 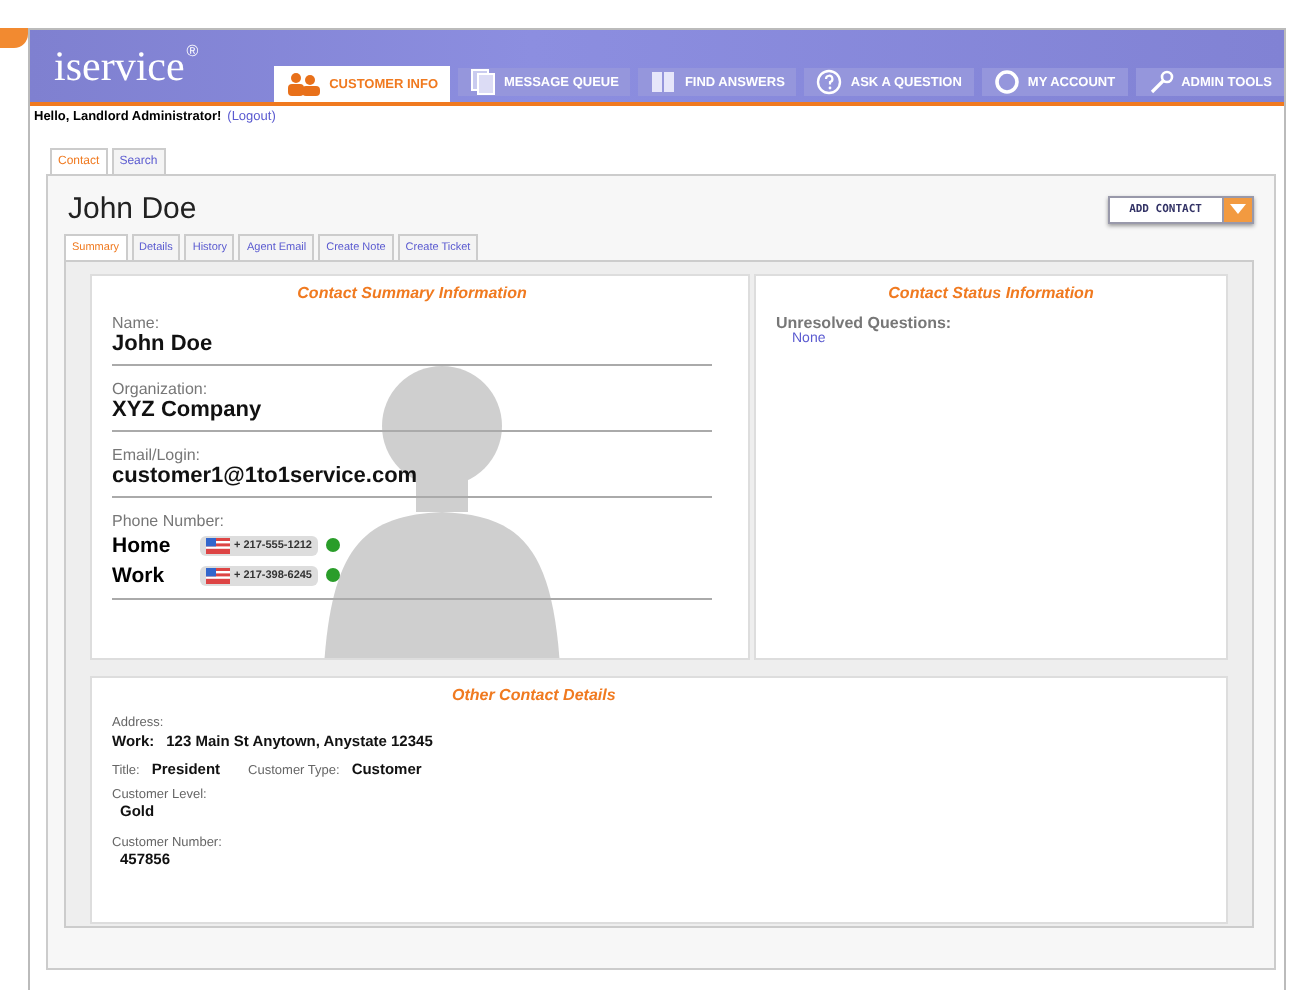 What do you see at coordinates (535, 695) in the screenshot?
I see `section-title: Other Contact Details` at bounding box center [535, 695].